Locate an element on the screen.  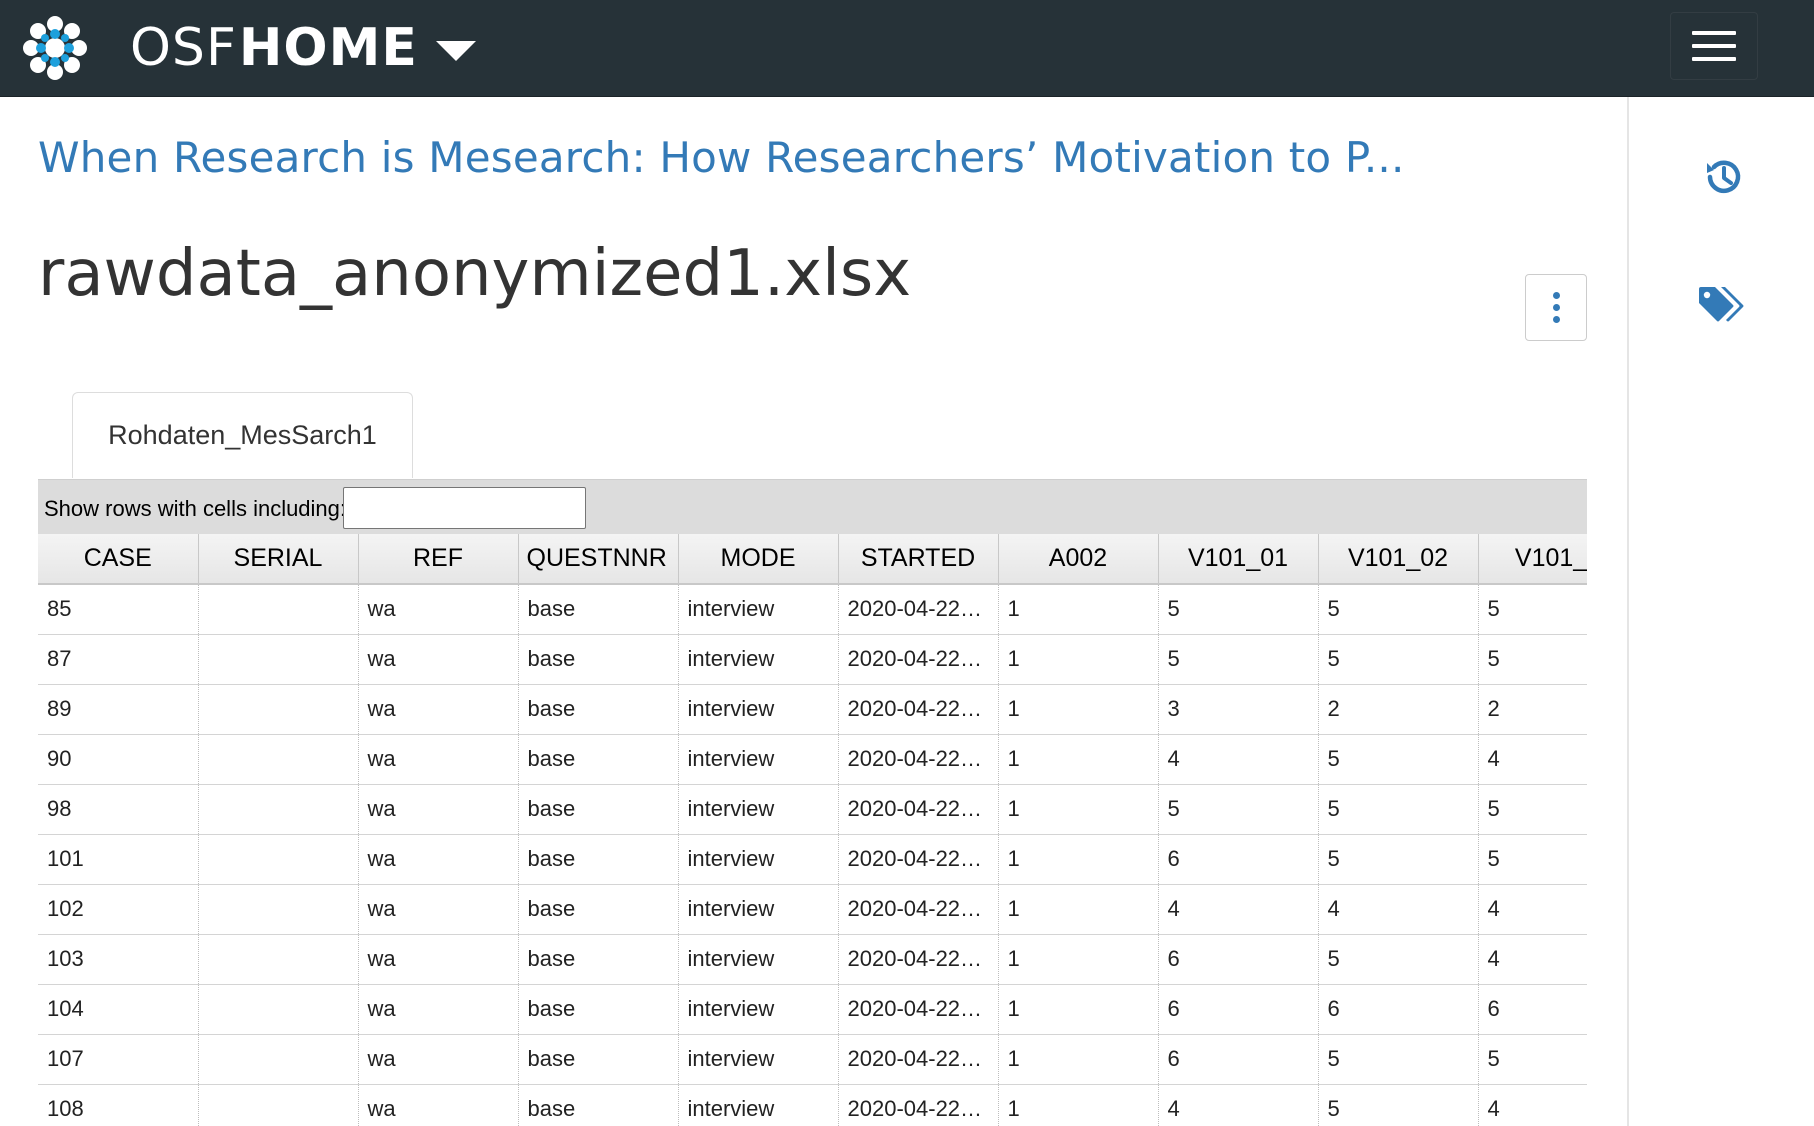
tags-icon is located at coordinates (1721, 306).